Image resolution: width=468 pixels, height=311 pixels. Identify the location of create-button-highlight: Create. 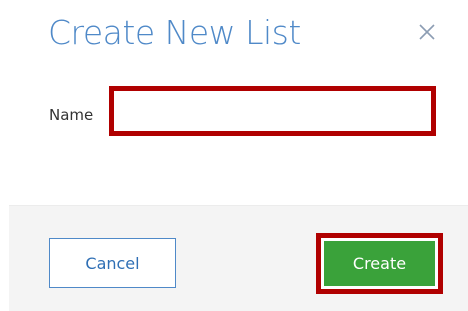
(379, 263).